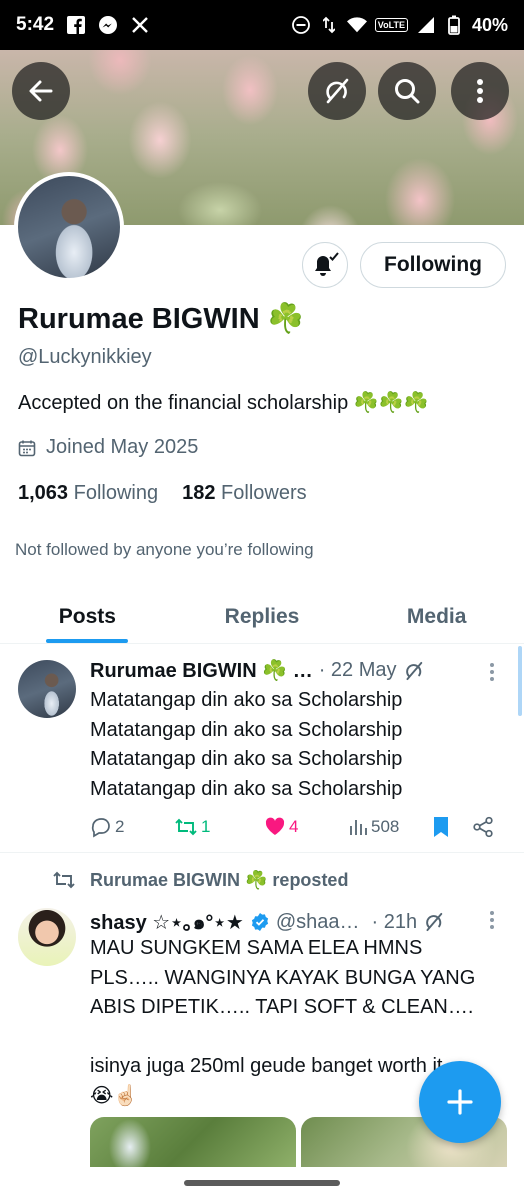  What do you see at coordinates (262, 25) in the screenshot?
I see `status-bar: 5:42 VoLTE 40%` at bounding box center [262, 25].